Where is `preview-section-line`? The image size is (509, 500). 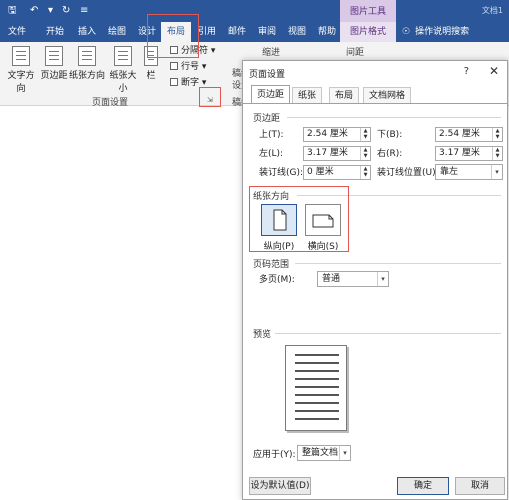 preview-section-line is located at coordinates (388, 333).